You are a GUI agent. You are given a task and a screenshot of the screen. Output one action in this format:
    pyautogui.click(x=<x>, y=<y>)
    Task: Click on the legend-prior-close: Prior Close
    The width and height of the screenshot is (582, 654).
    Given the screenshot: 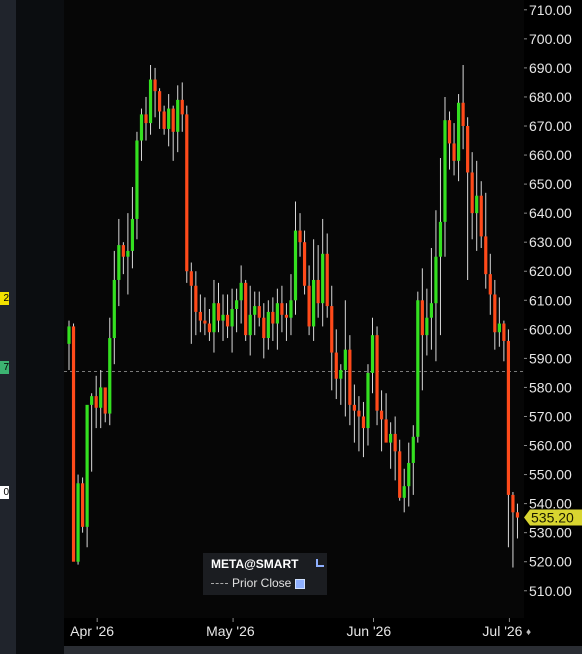 What is the action you would take?
    pyautogui.click(x=258, y=583)
    